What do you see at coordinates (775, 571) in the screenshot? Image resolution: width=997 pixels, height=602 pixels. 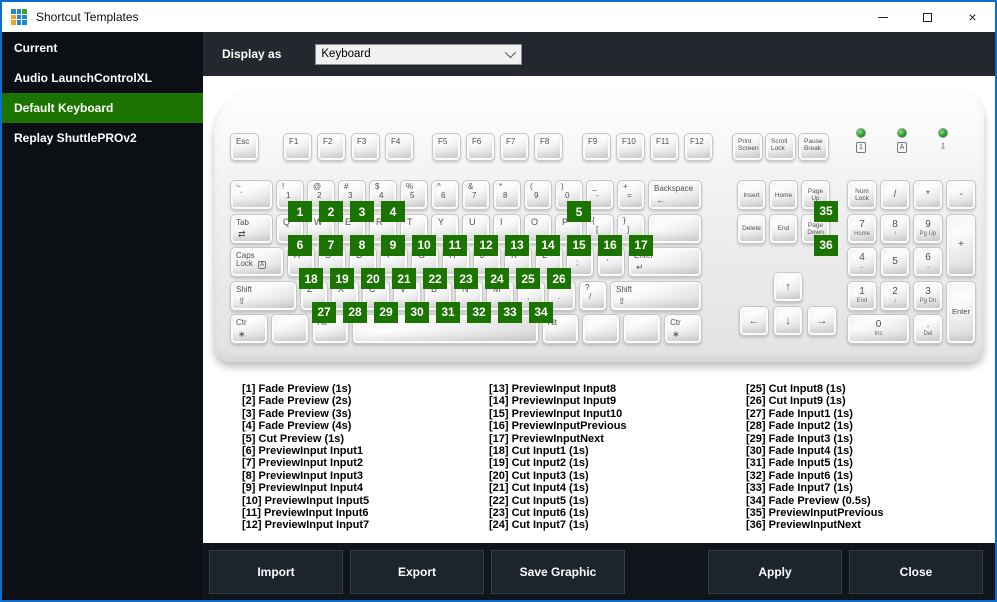 I see `apply-button: Apply` at bounding box center [775, 571].